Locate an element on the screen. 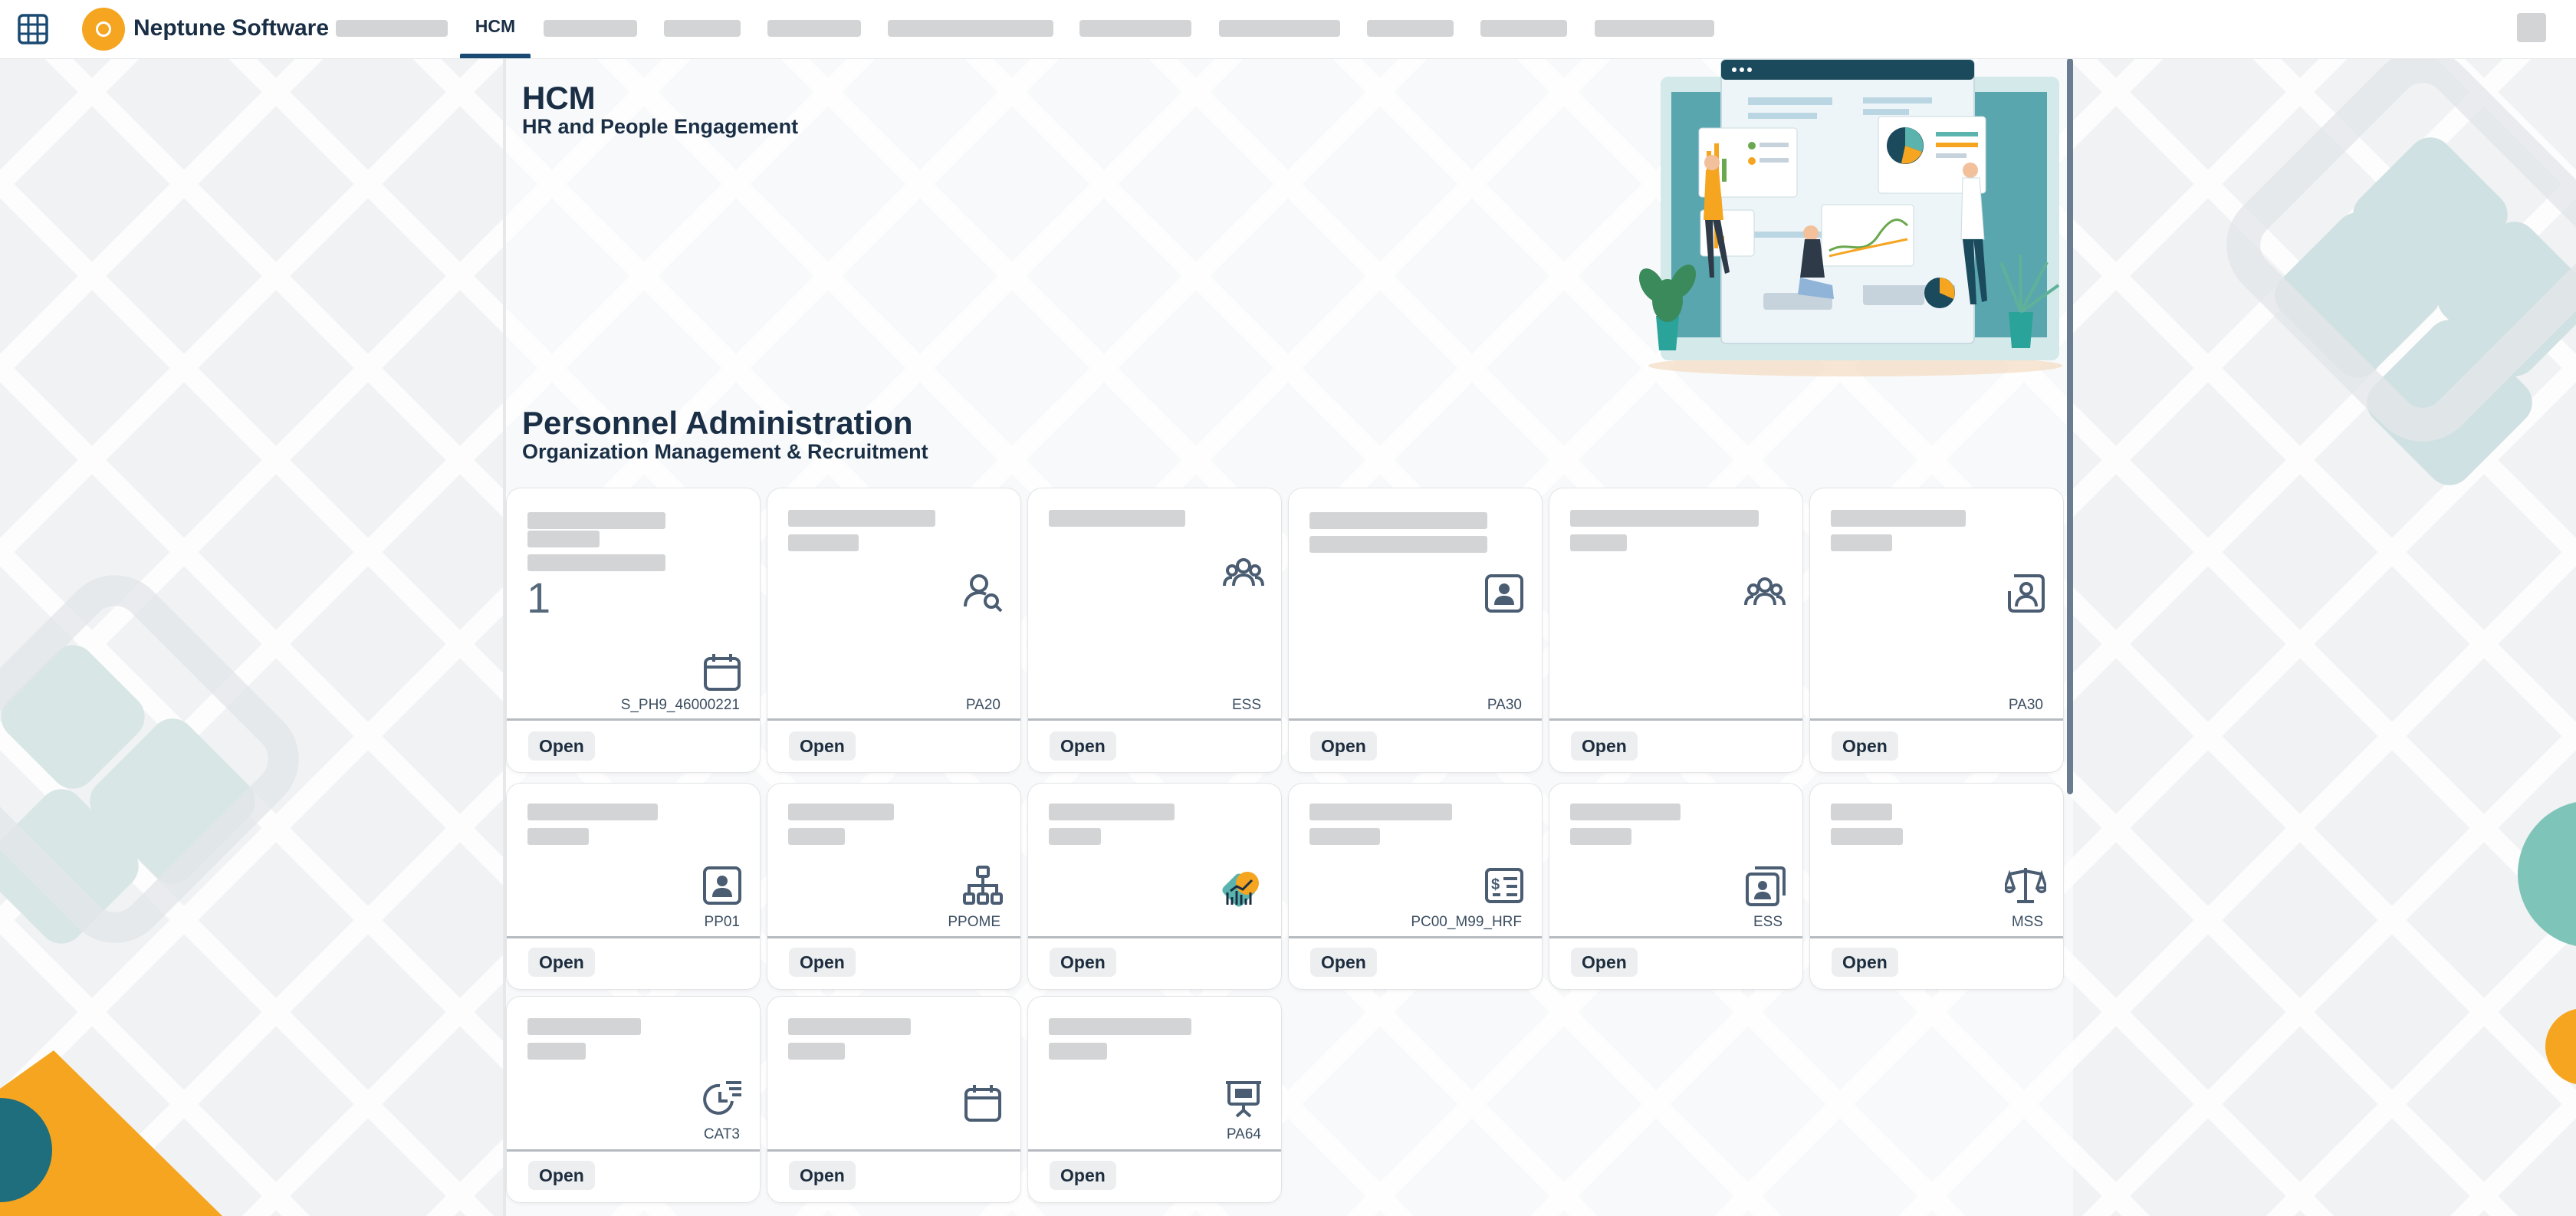  person-placeholder-icon is located at coordinates (2026, 593).